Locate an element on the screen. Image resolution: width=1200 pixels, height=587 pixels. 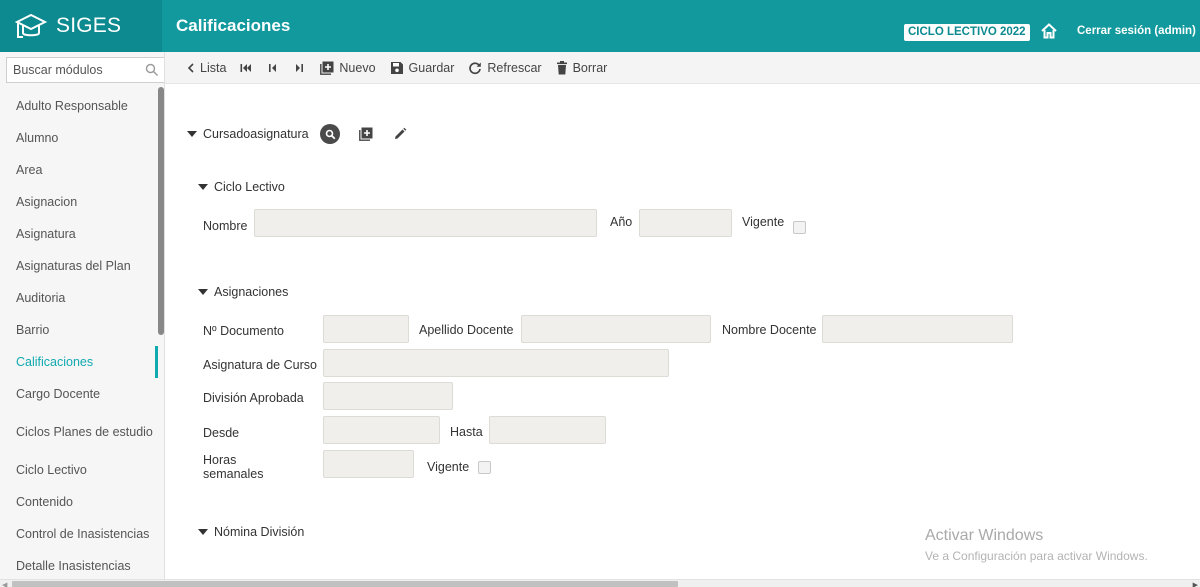
apellido-docente-field is located at coordinates (616, 329).